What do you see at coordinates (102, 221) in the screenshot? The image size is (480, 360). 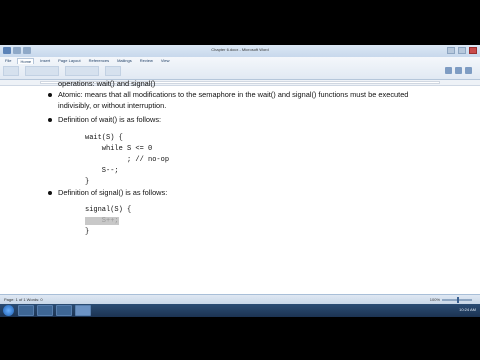 I see `signal-code-selected-line: S++;` at bounding box center [102, 221].